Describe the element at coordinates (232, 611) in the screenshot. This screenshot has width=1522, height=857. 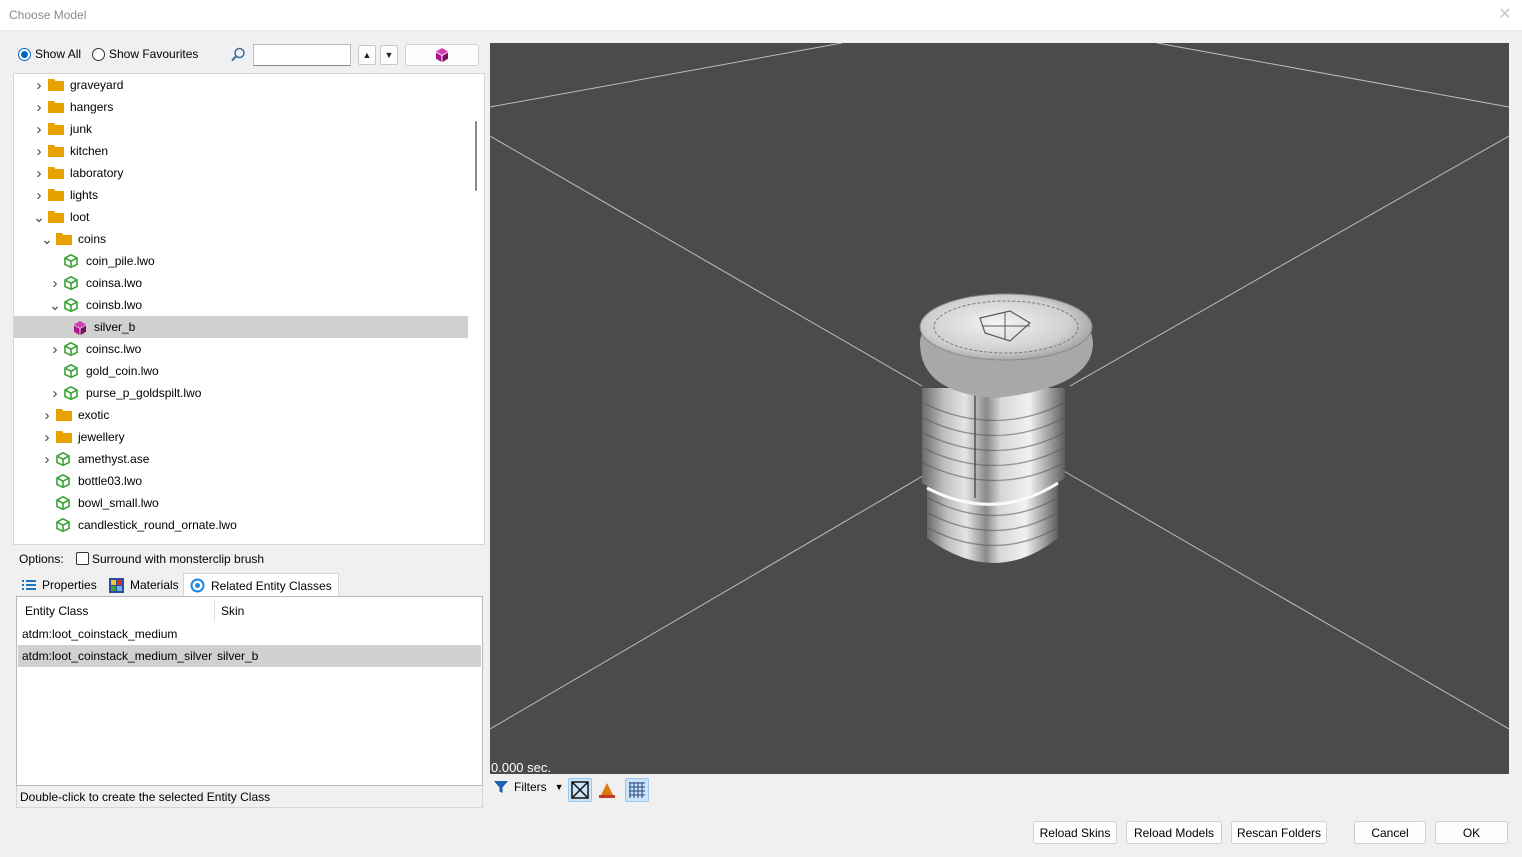
I see `column-header-skin: Skin` at that location.